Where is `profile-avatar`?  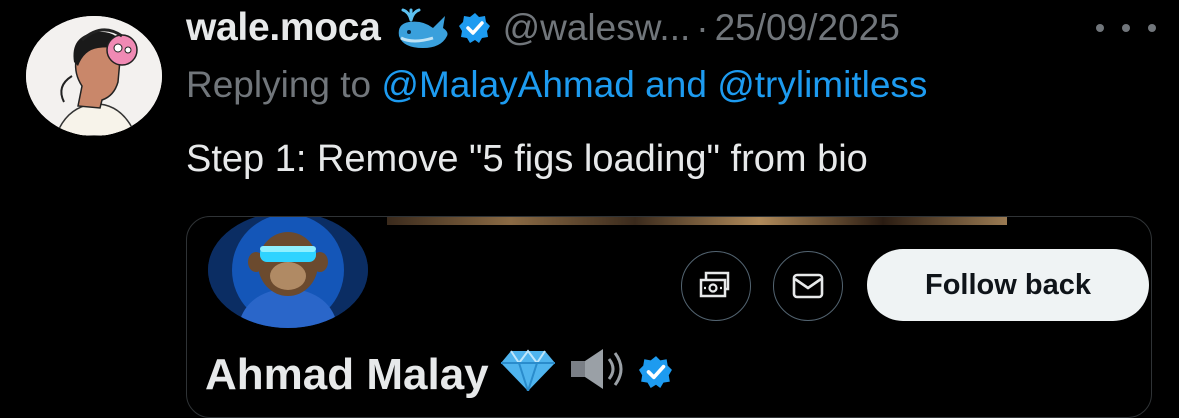 profile-avatar is located at coordinates (288, 274).